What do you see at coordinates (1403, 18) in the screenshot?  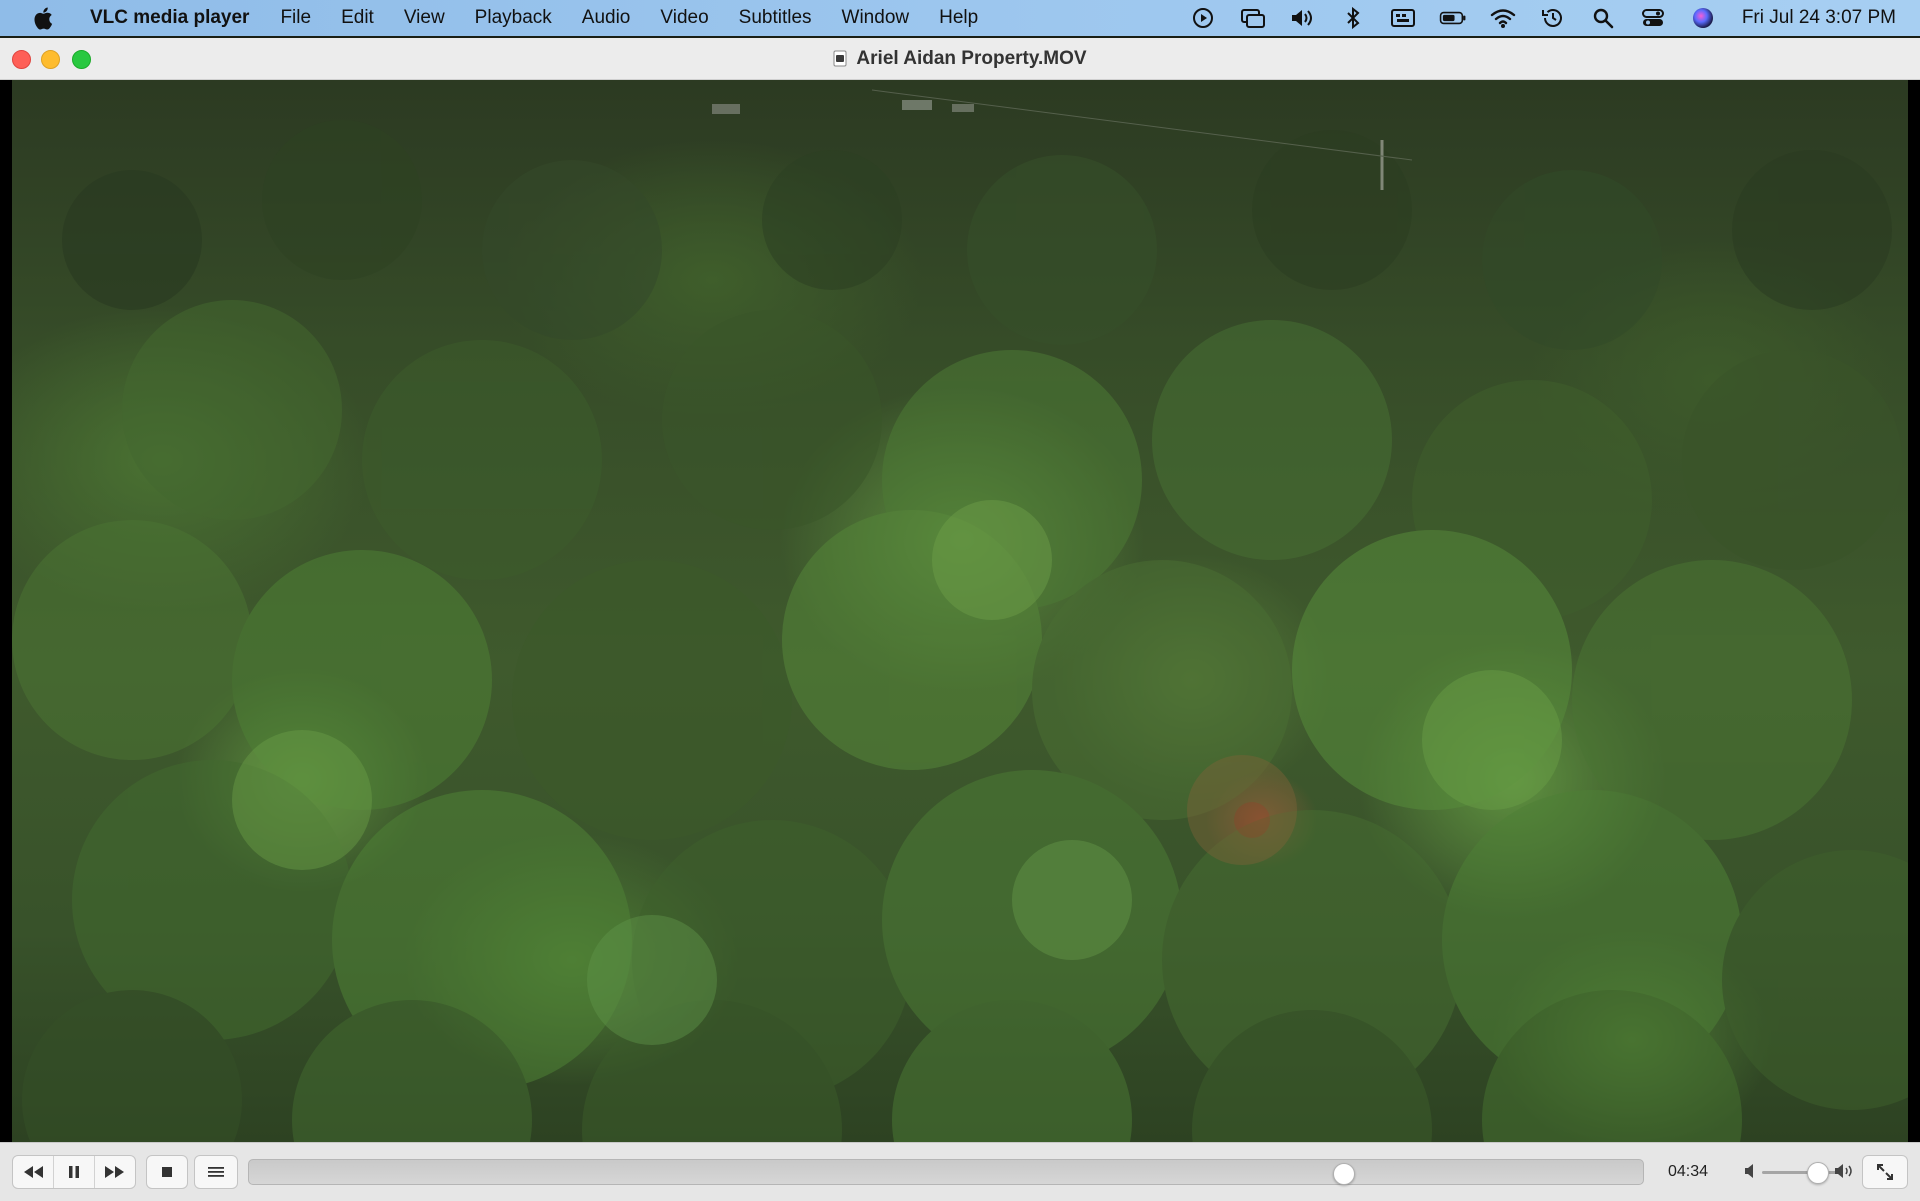 I see `keyboard-input-icon` at bounding box center [1403, 18].